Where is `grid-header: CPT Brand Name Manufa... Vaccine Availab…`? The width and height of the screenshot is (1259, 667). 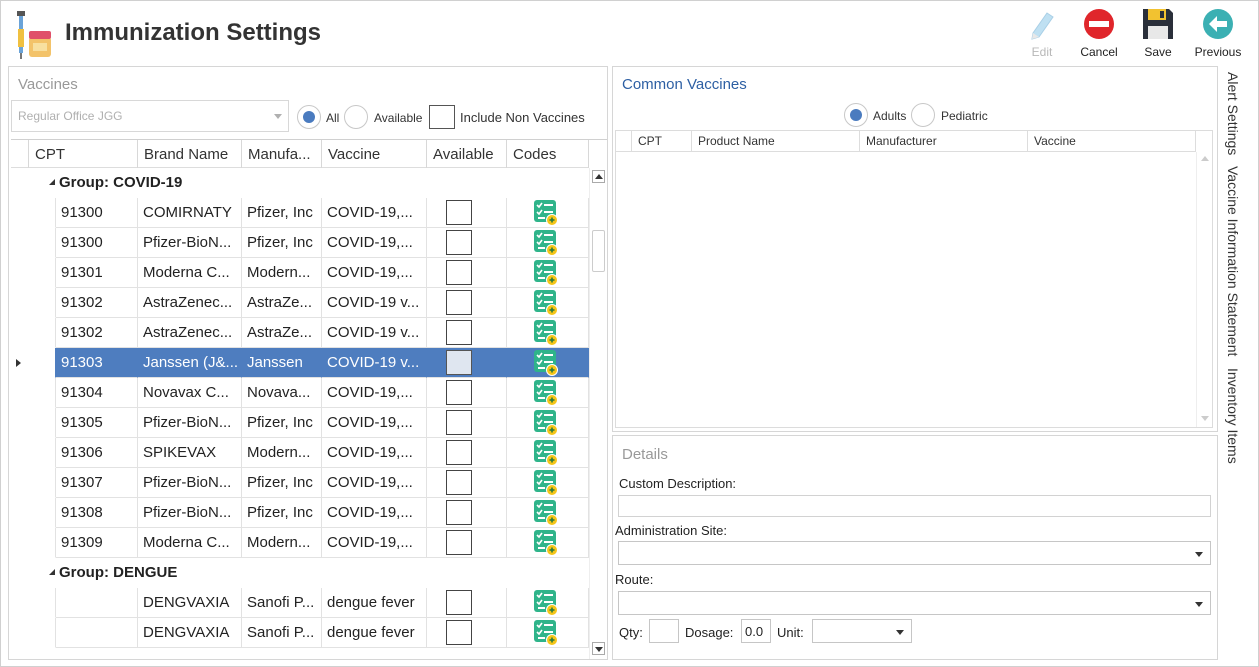
grid-header: CPT Brand Name Manufa... Vaccine Availab… is located at coordinates (300, 154).